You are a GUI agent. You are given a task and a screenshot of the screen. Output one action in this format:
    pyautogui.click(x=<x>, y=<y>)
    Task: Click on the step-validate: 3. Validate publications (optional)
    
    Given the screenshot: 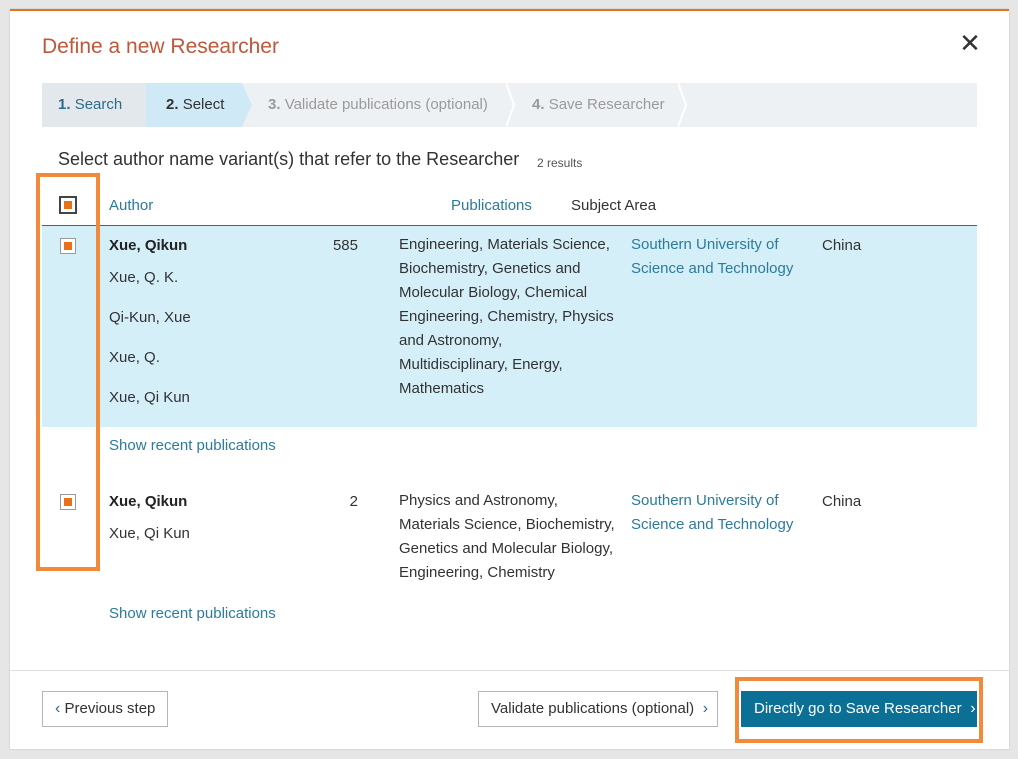 What is the action you would take?
    pyautogui.click(x=378, y=104)
    